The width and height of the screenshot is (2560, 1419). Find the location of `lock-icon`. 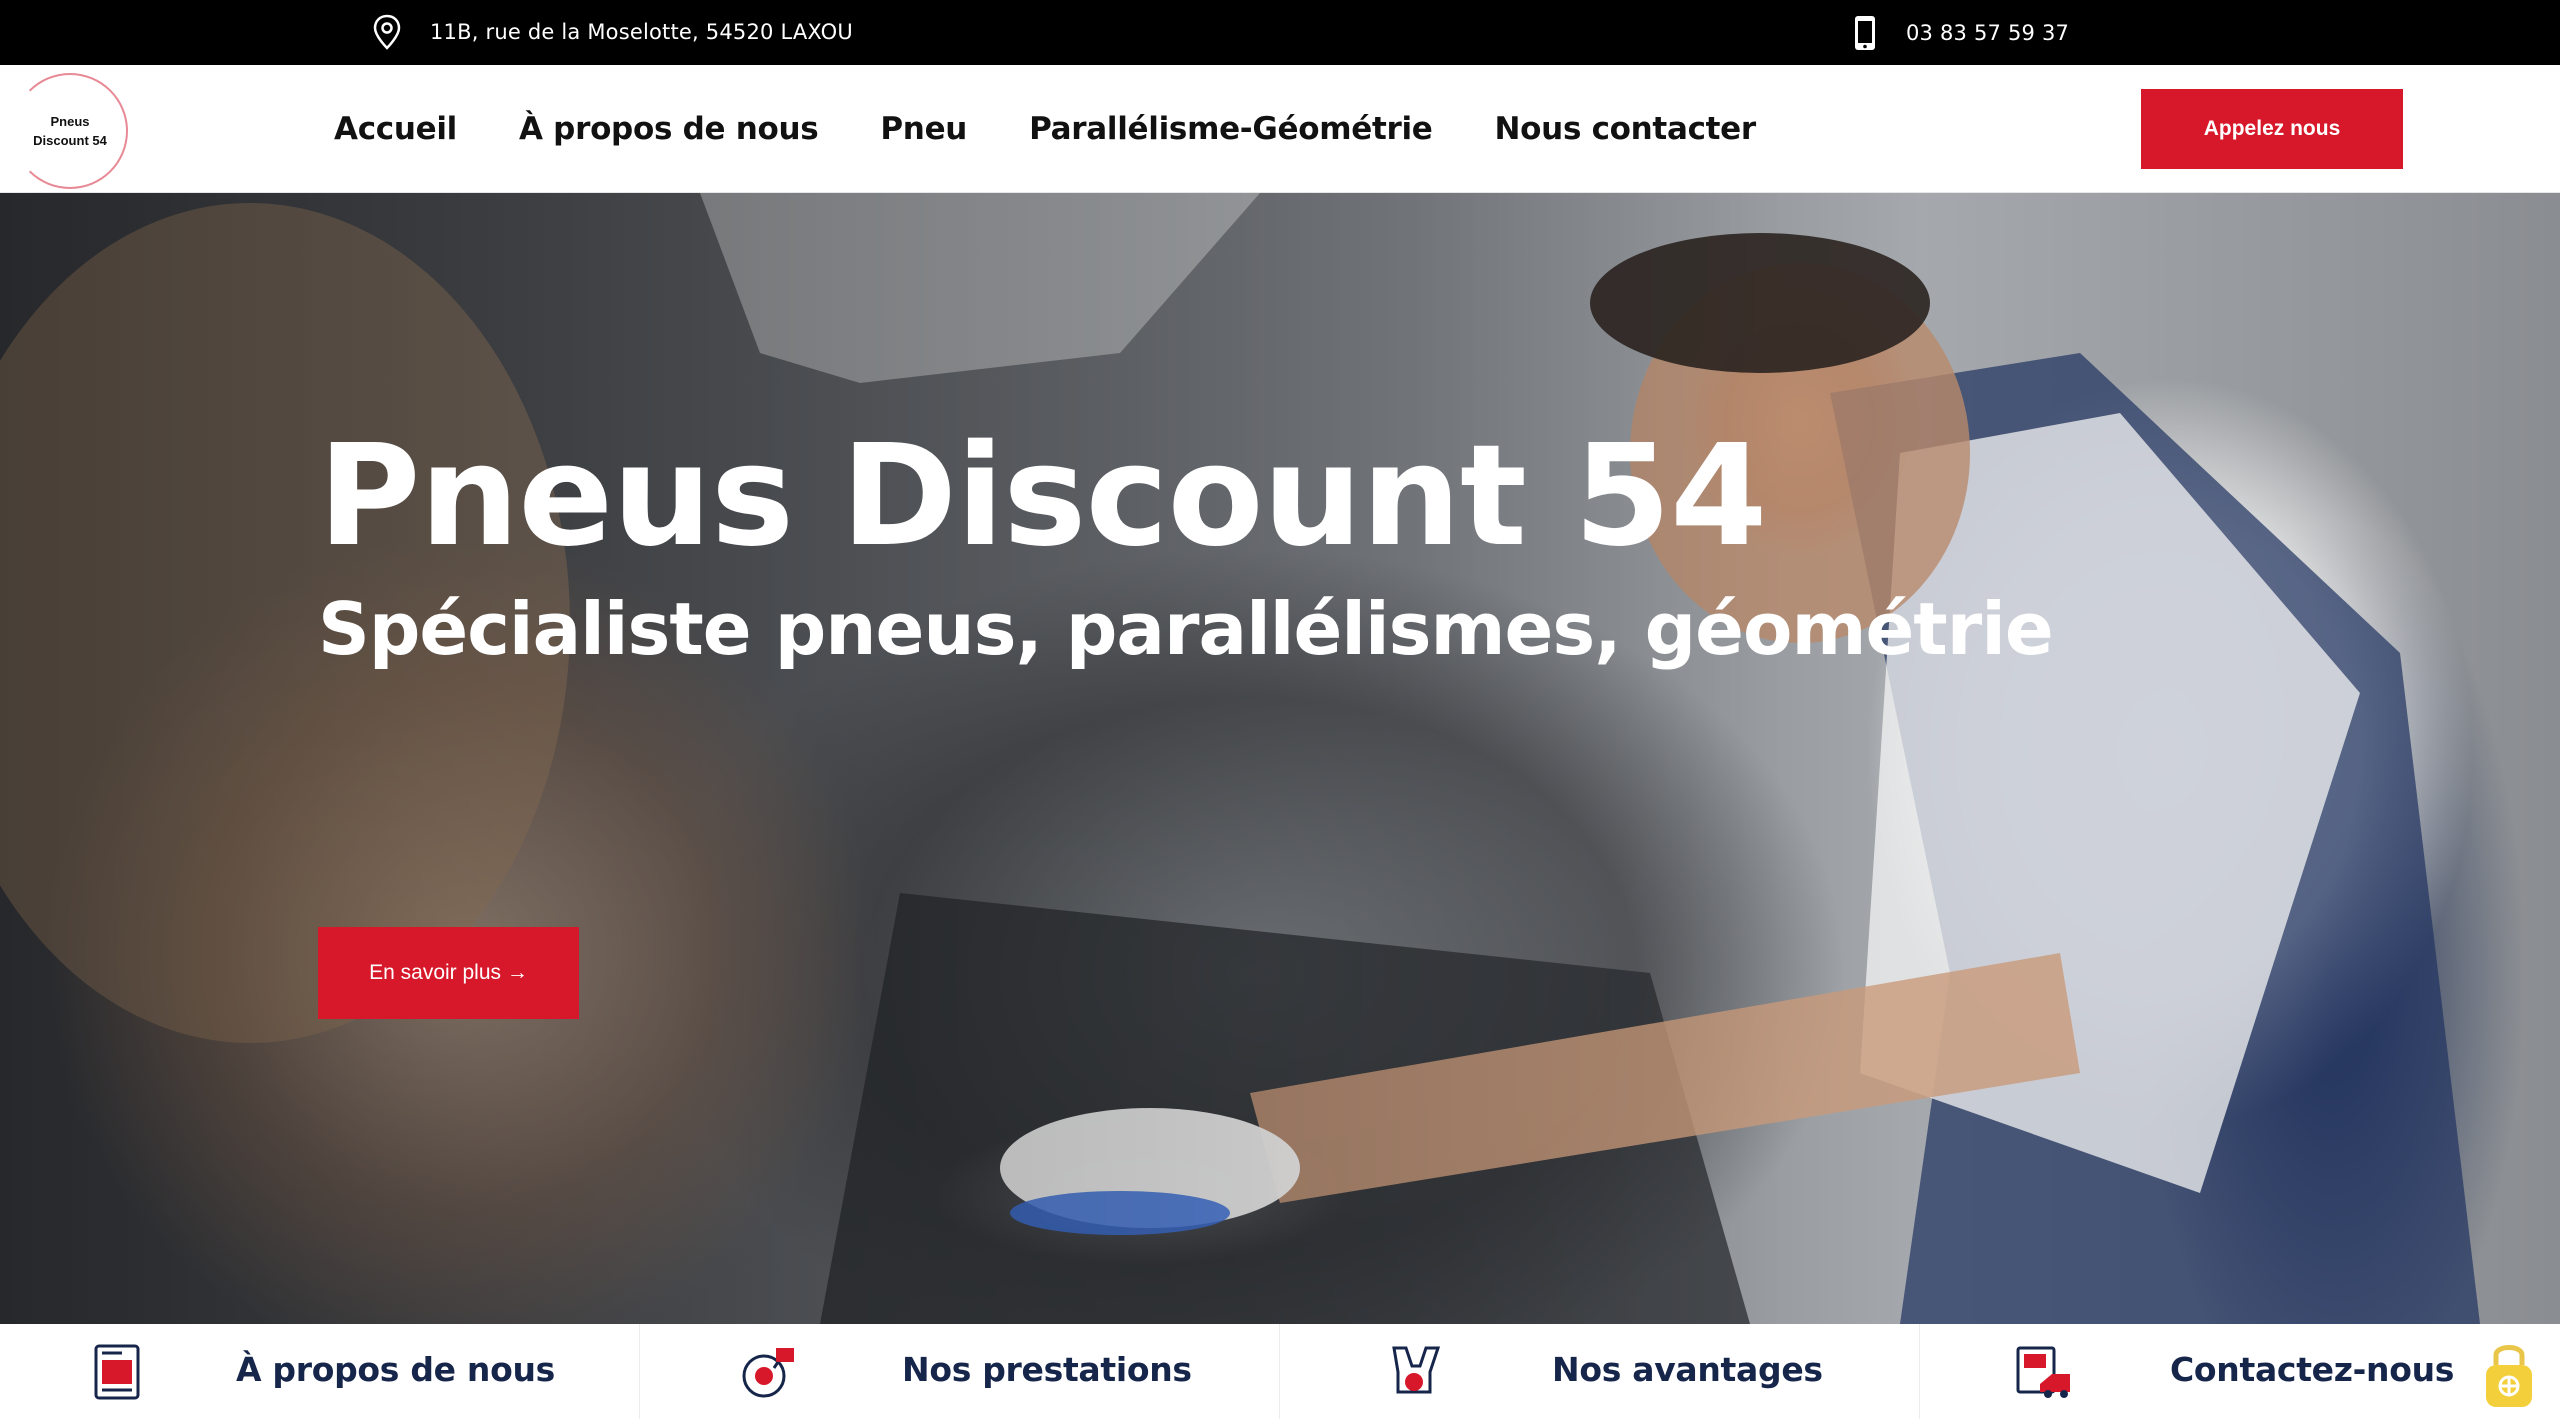

lock-icon is located at coordinates (2509, 1373).